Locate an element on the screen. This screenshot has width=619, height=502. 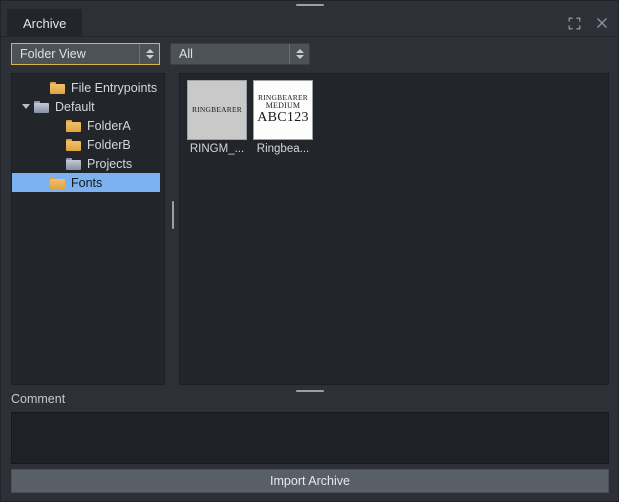
tree-item-projects: Projects is located at coordinates (88, 163).